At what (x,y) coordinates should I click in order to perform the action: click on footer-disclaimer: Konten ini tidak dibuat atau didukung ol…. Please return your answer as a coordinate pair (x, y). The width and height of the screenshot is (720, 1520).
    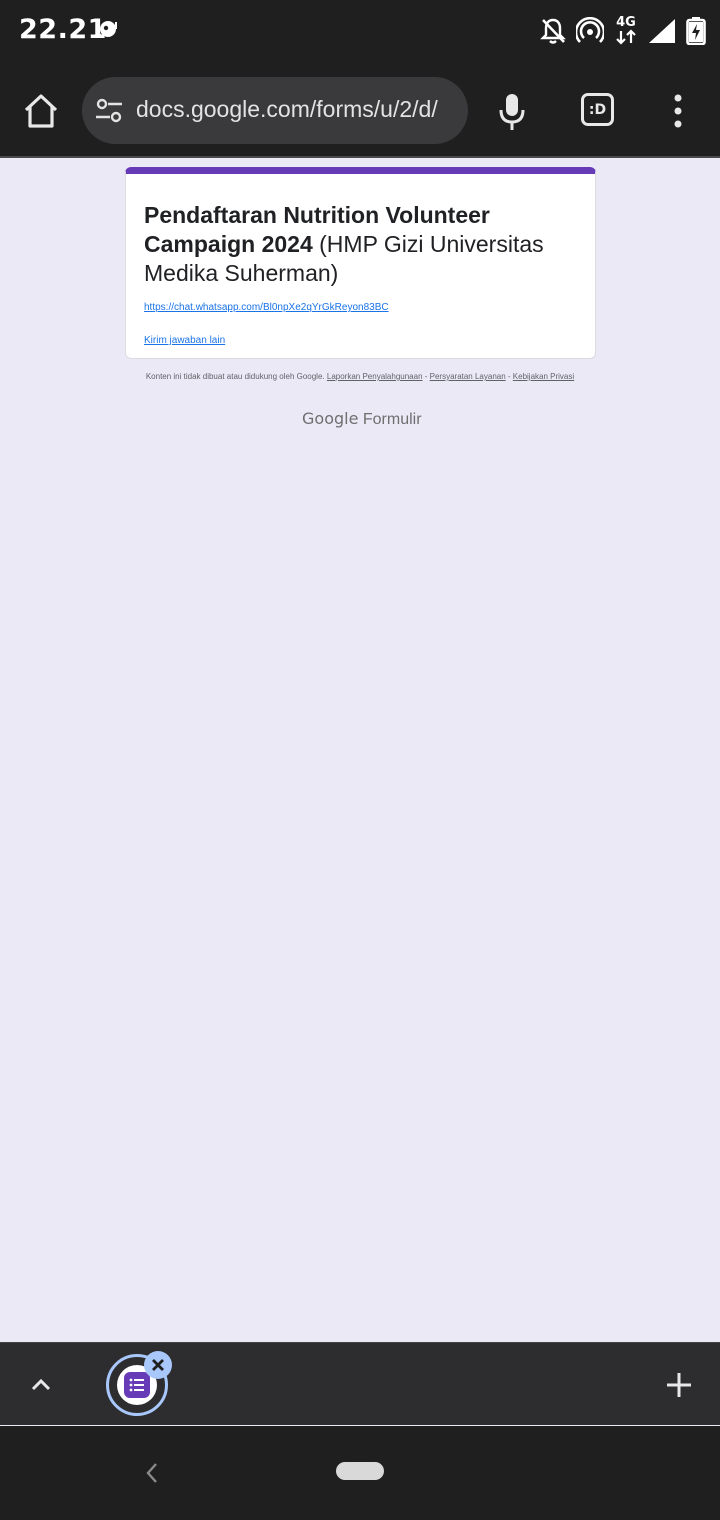
    Looking at the image, I should click on (360, 376).